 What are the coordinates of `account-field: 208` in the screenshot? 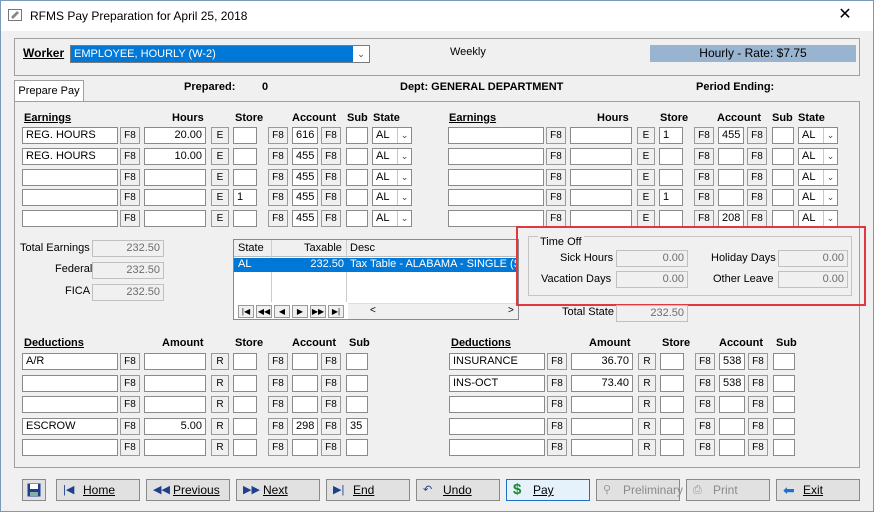 It's located at (731, 218).